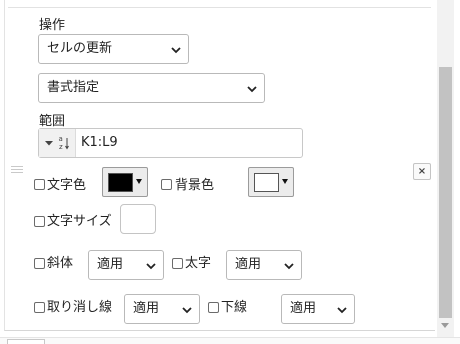  I want to click on bg-color-label: 背景色, so click(195, 185).